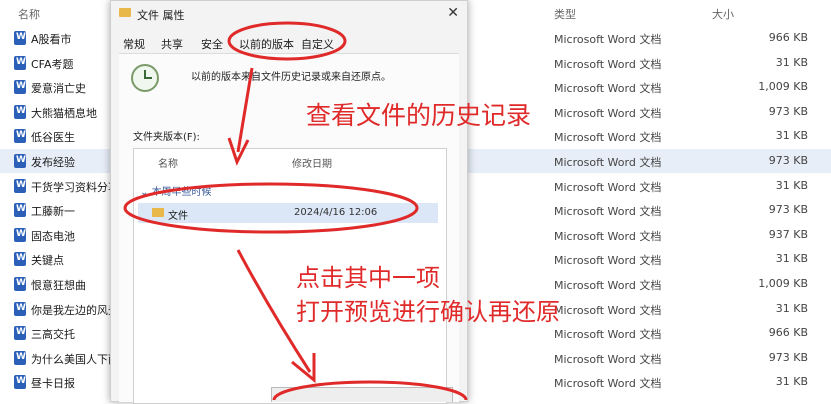 The width and height of the screenshot is (831, 404). What do you see at coordinates (53, 384) in the screenshot?
I see `file-name: 昼卡日报` at bounding box center [53, 384].